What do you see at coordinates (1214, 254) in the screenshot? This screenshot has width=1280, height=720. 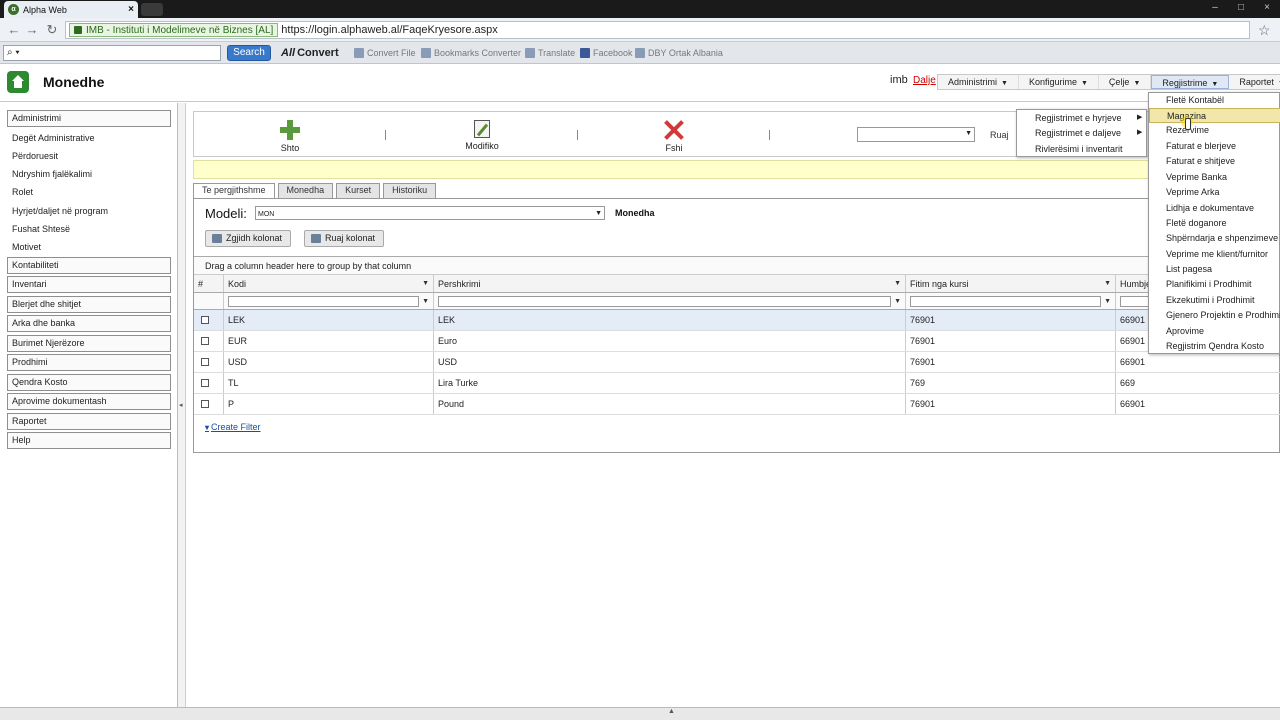 I see `dropdown-item: Veprime me klient/furnitor` at bounding box center [1214, 254].